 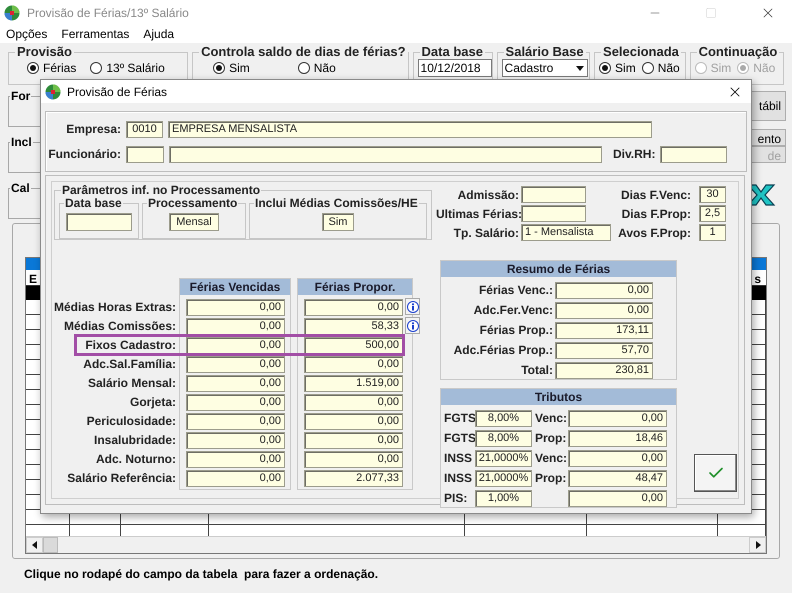 I want to click on amount-field: 500,00, so click(x=353, y=345).